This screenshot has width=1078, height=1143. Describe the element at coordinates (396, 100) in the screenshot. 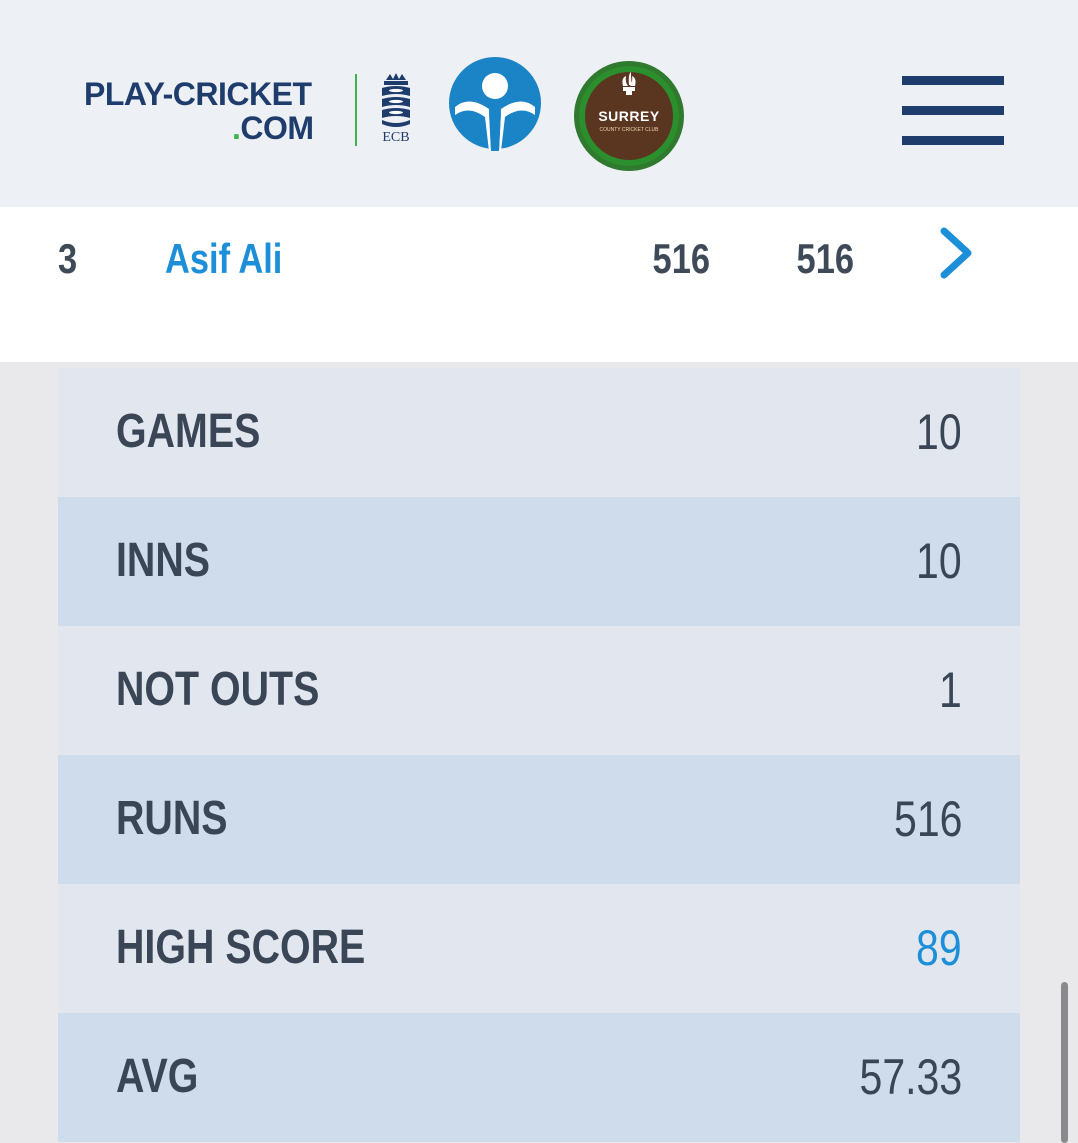

I see `ecb-crest-icon` at that location.